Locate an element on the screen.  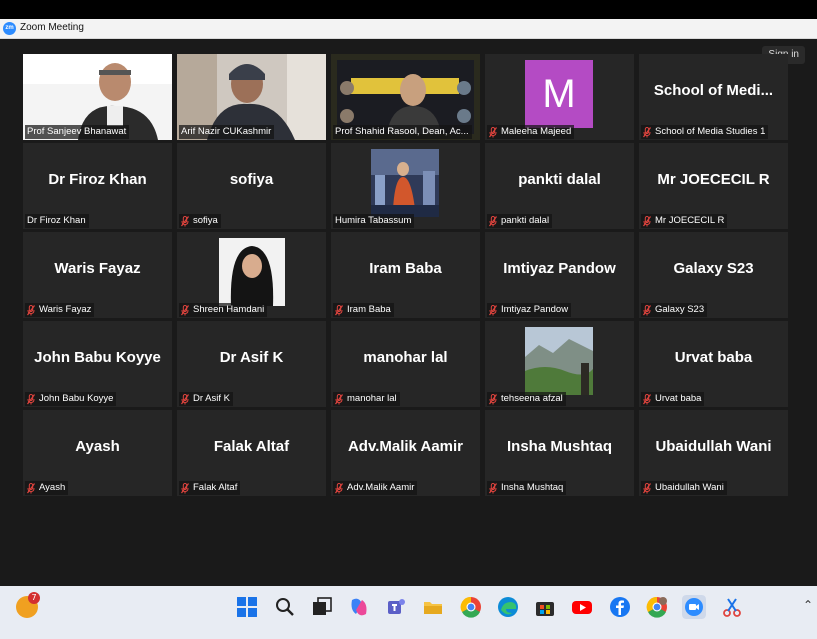
participant-tile: Shreen Hamdani is located at coordinates (251, 275).